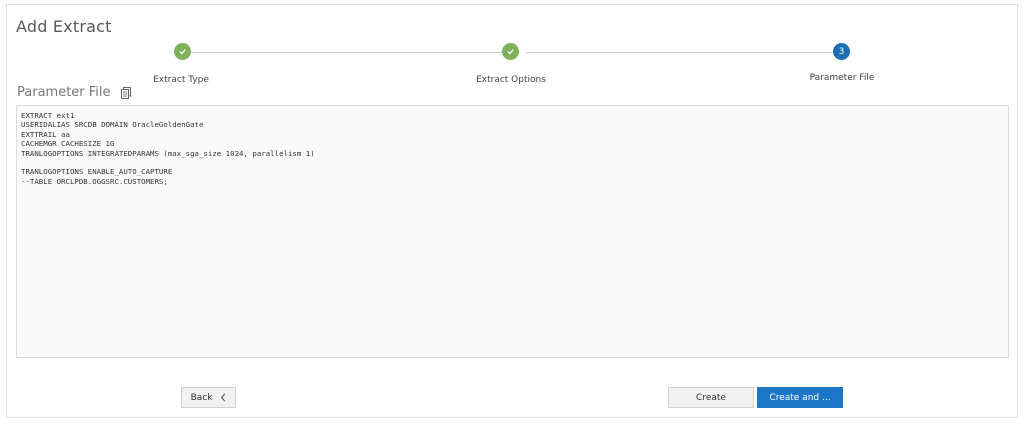 Image resolution: width=1024 pixels, height=424 pixels. I want to click on section-header: Parameter File, so click(74, 92).